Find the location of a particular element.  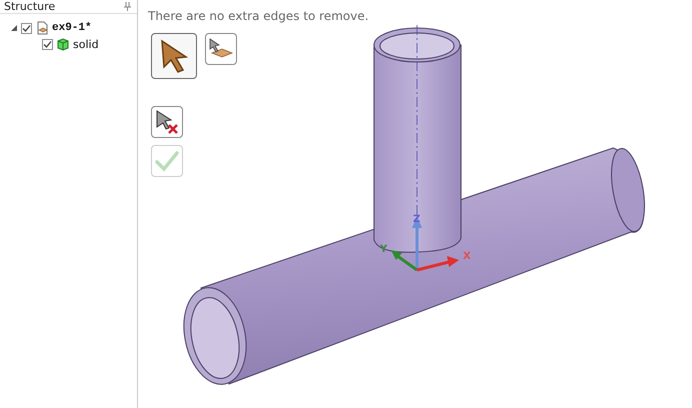

expander-icon is located at coordinates (14, 28).